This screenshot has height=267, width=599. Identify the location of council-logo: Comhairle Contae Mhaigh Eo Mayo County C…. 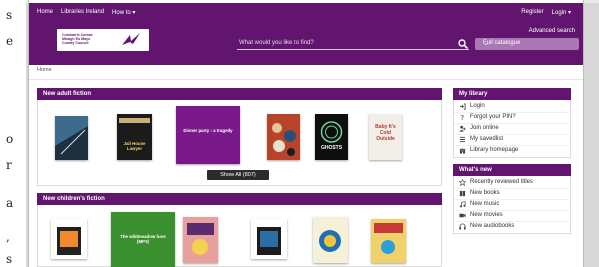
(103, 40).